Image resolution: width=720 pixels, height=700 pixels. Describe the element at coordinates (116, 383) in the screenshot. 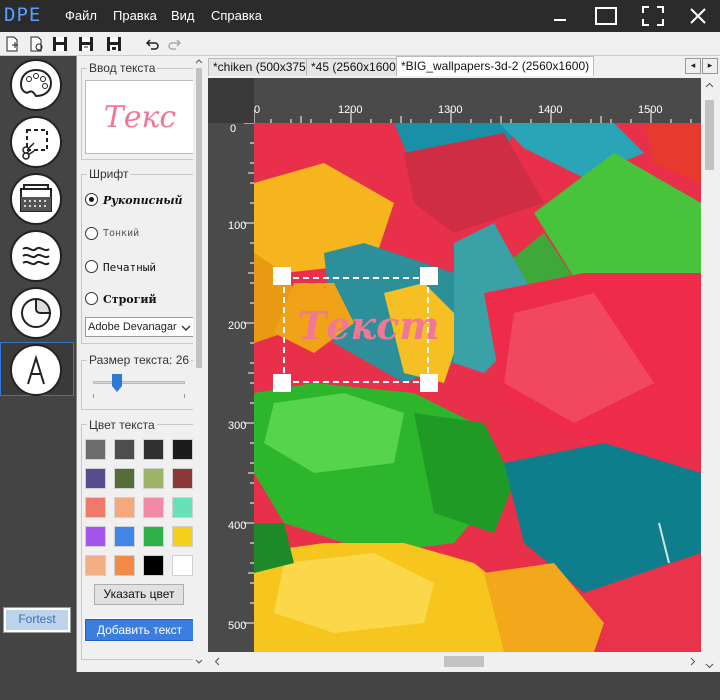

I see `size-slider-thumb` at that location.